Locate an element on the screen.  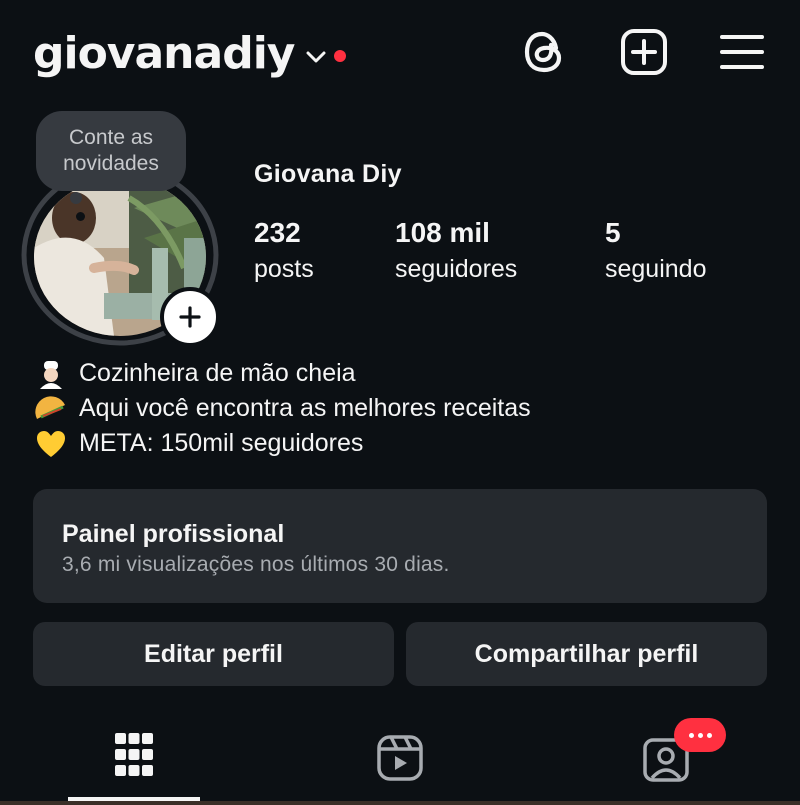
followers-label: seguidores is located at coordinates (456, 269).